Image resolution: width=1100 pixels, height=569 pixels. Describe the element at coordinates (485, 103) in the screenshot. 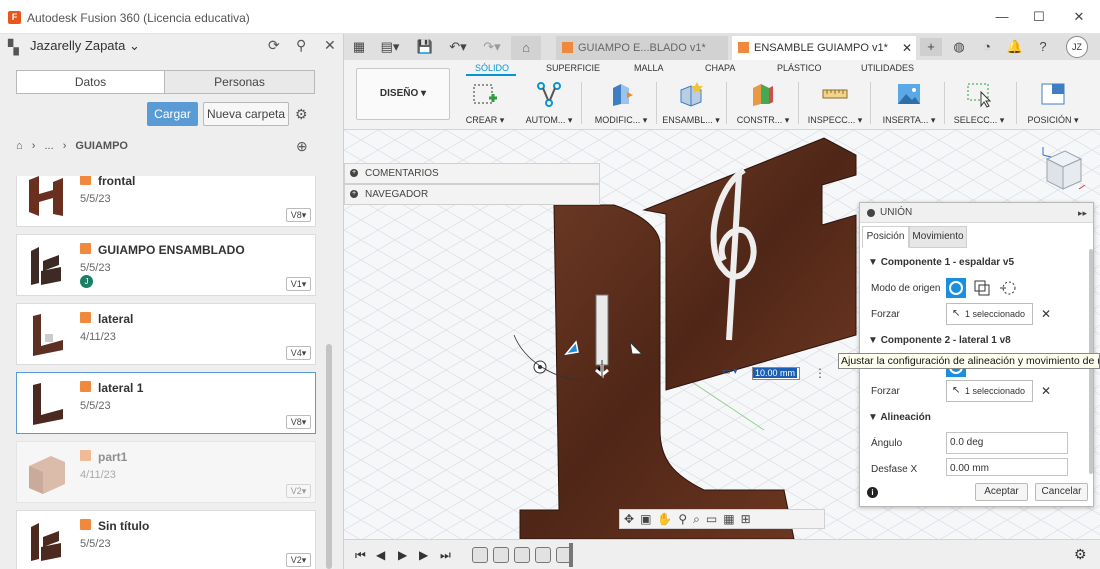

I see `create-tool: CREAR ▾` at that location.